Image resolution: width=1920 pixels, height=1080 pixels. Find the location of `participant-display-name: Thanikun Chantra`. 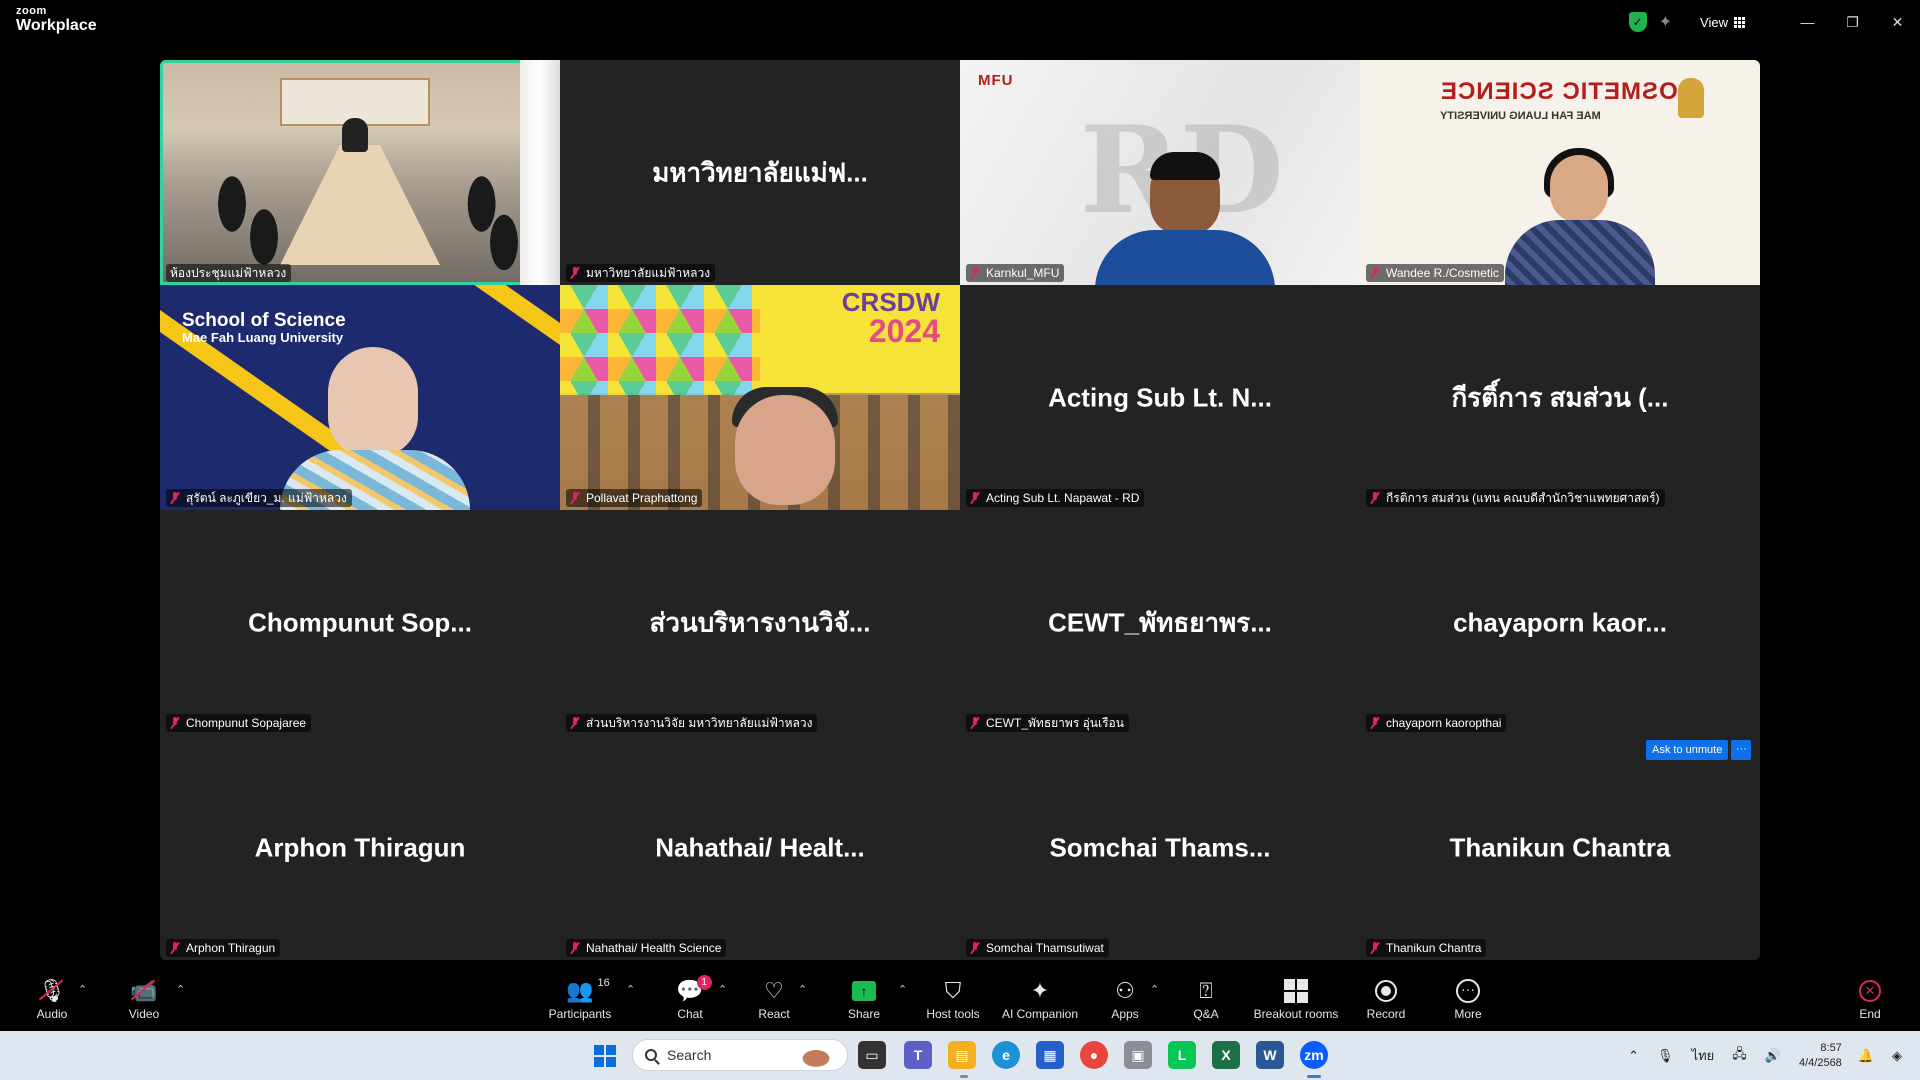

participant-display-name: Thanikun Chantra is located at coordinates (1560, 847).